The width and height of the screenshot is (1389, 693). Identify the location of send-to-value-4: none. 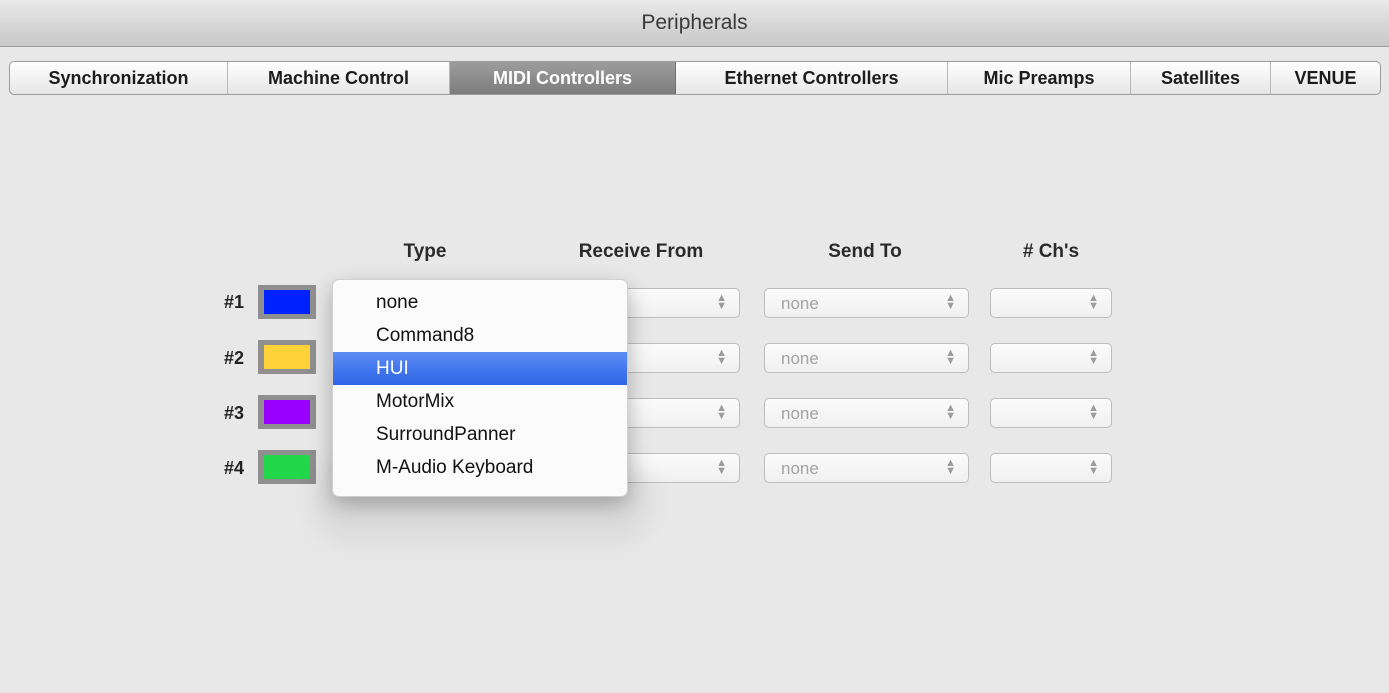
(800, 468).